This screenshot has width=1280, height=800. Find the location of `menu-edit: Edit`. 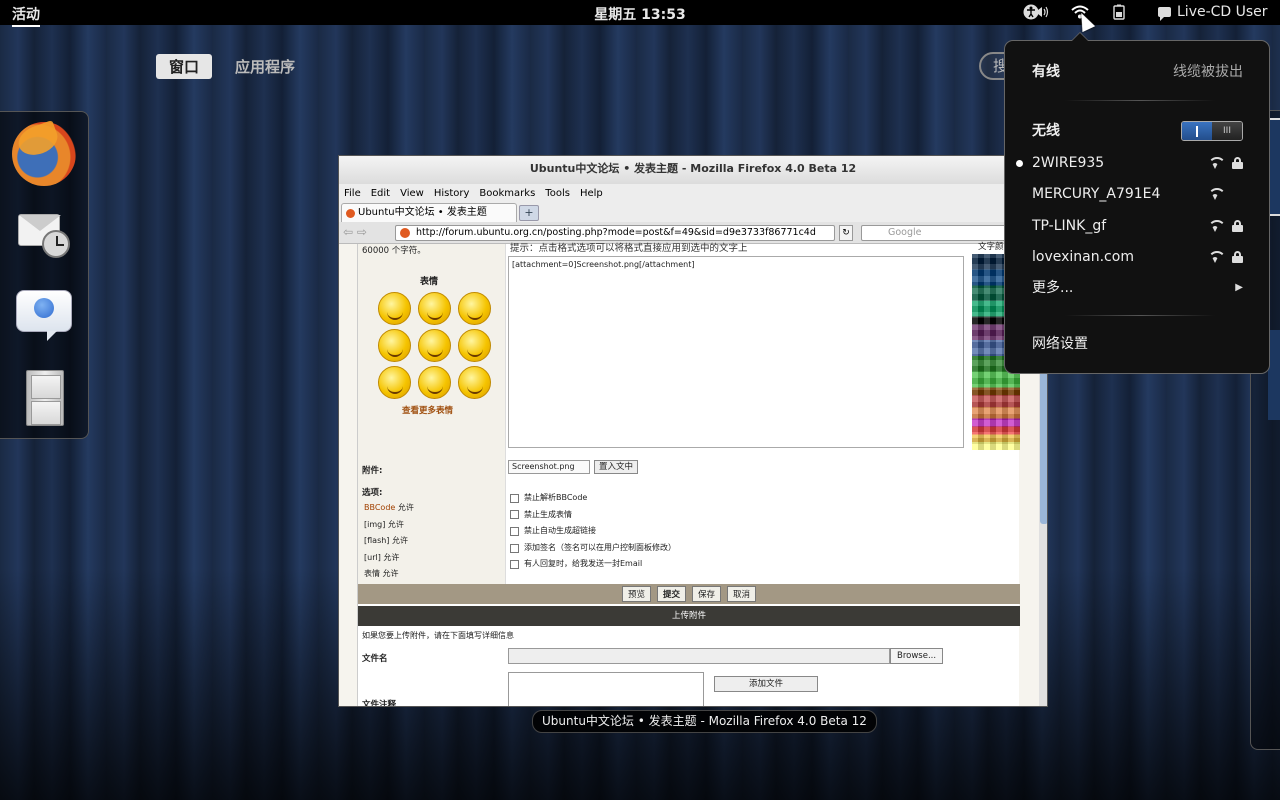

menu-edit: Edit is located at coordinates (380, 193).